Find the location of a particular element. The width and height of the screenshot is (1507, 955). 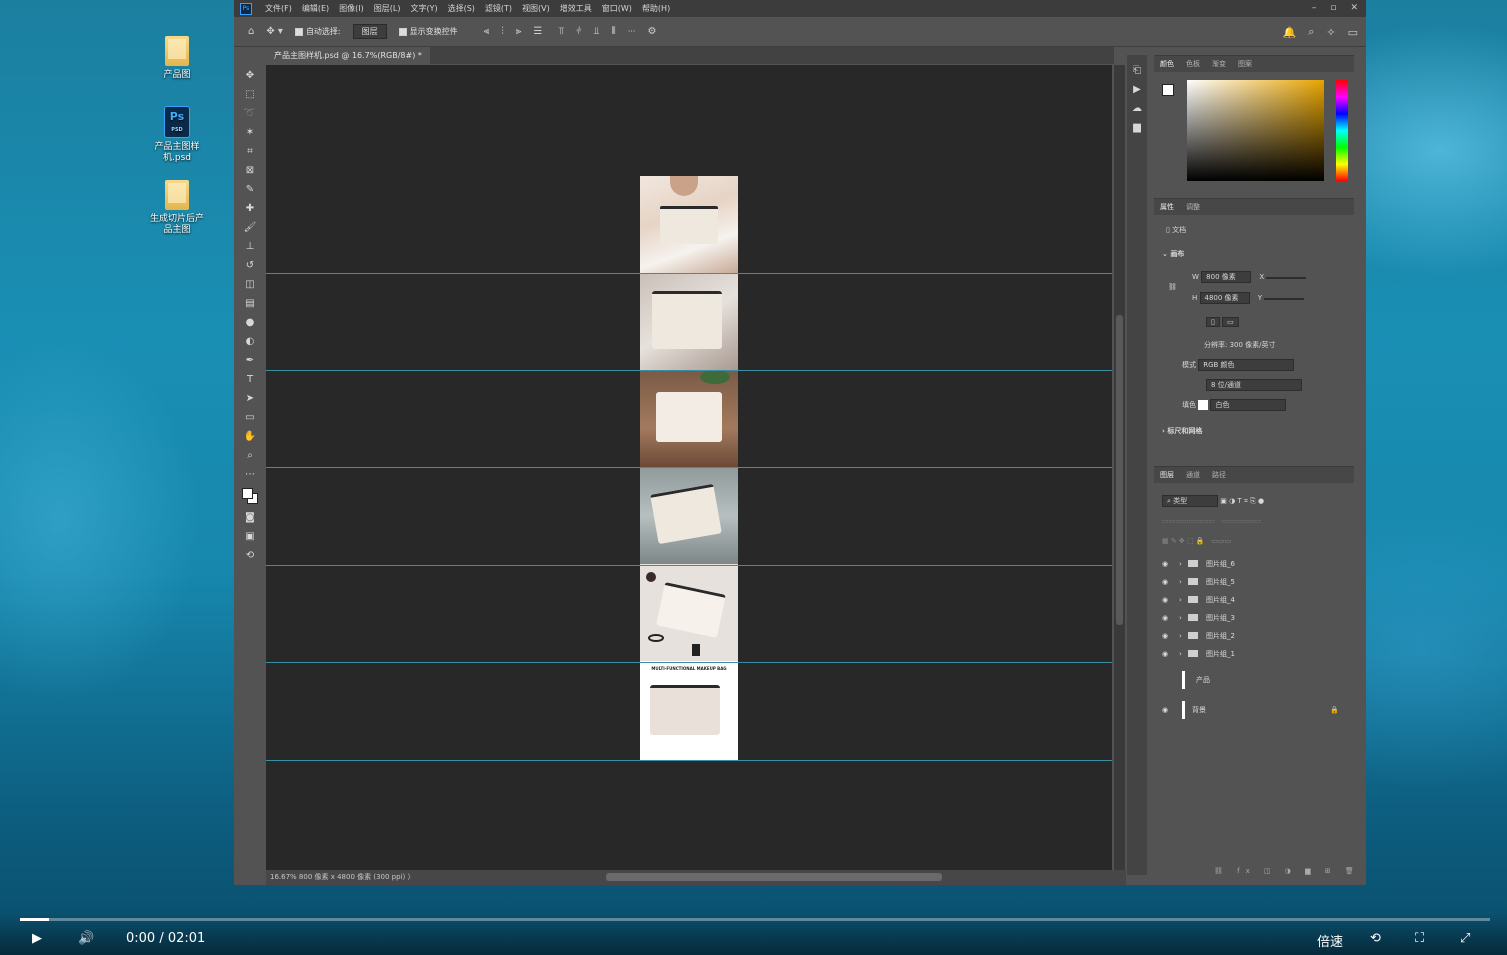

layer-row: ◉ 背景 🔒 is located at coordinates (1254, 710).